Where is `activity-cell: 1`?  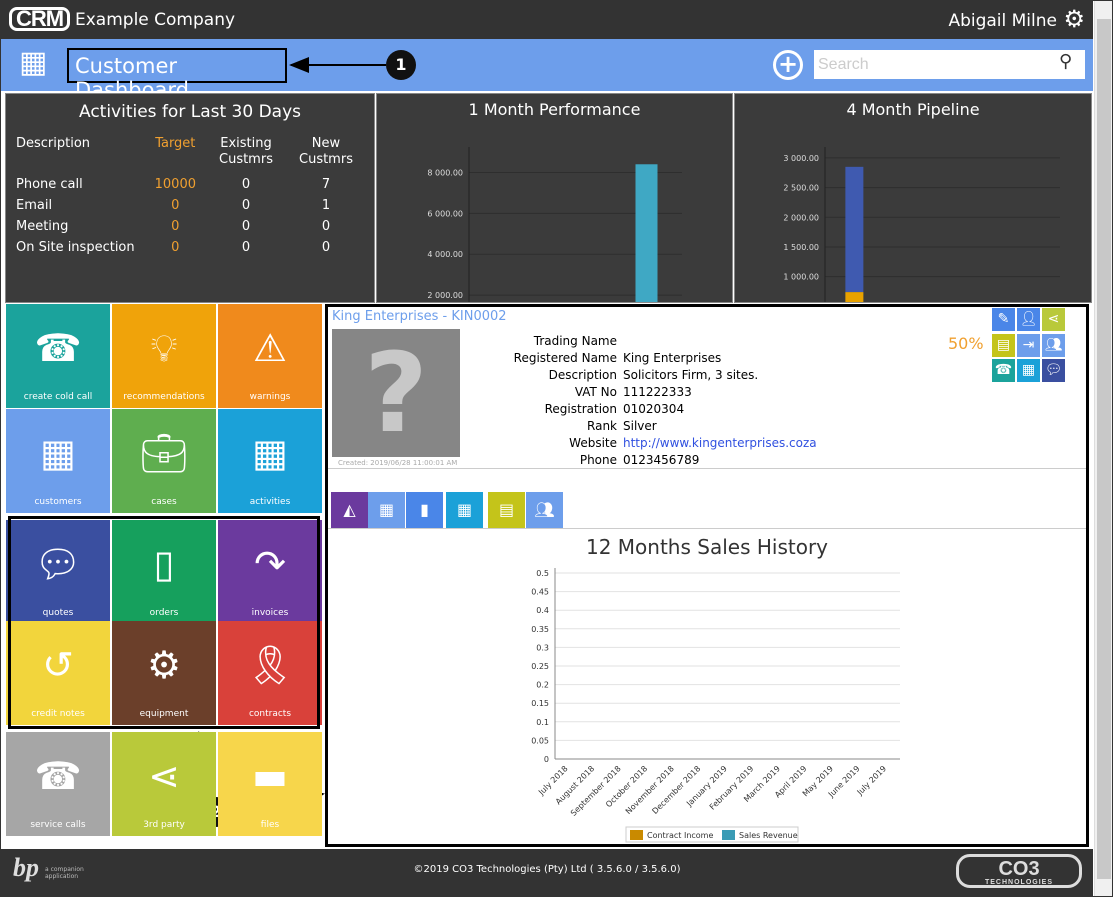
activity-cell: 1 is located at coordinates (326, 205).